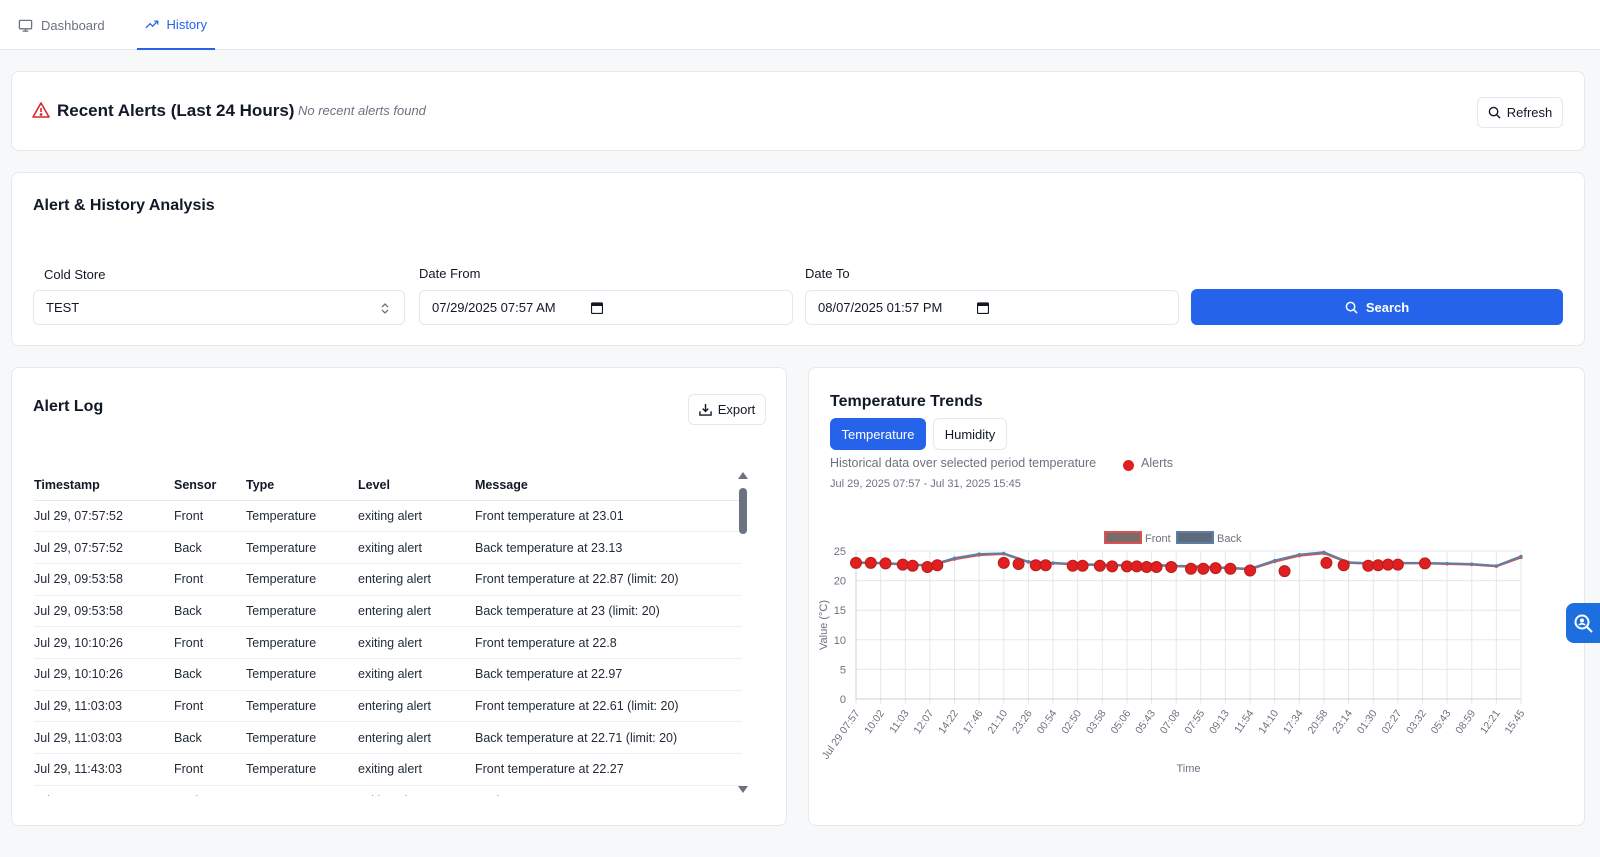  Describe the element at coordinates (1318, 722) in the screenshot. I see `x-tick-label: 20:58` at that location.